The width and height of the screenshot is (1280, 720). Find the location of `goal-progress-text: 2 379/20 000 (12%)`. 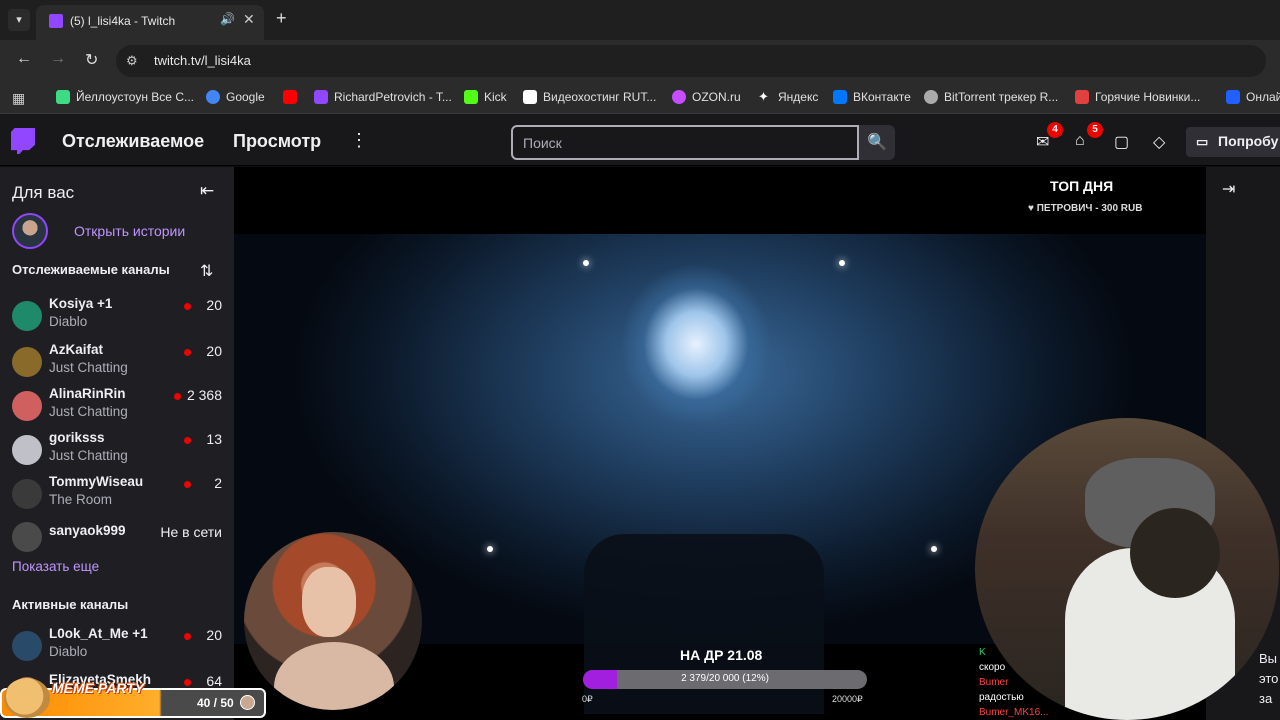

goal-progress-text: 2 379/20 000 (12%) is located at coordinates (725, 678).